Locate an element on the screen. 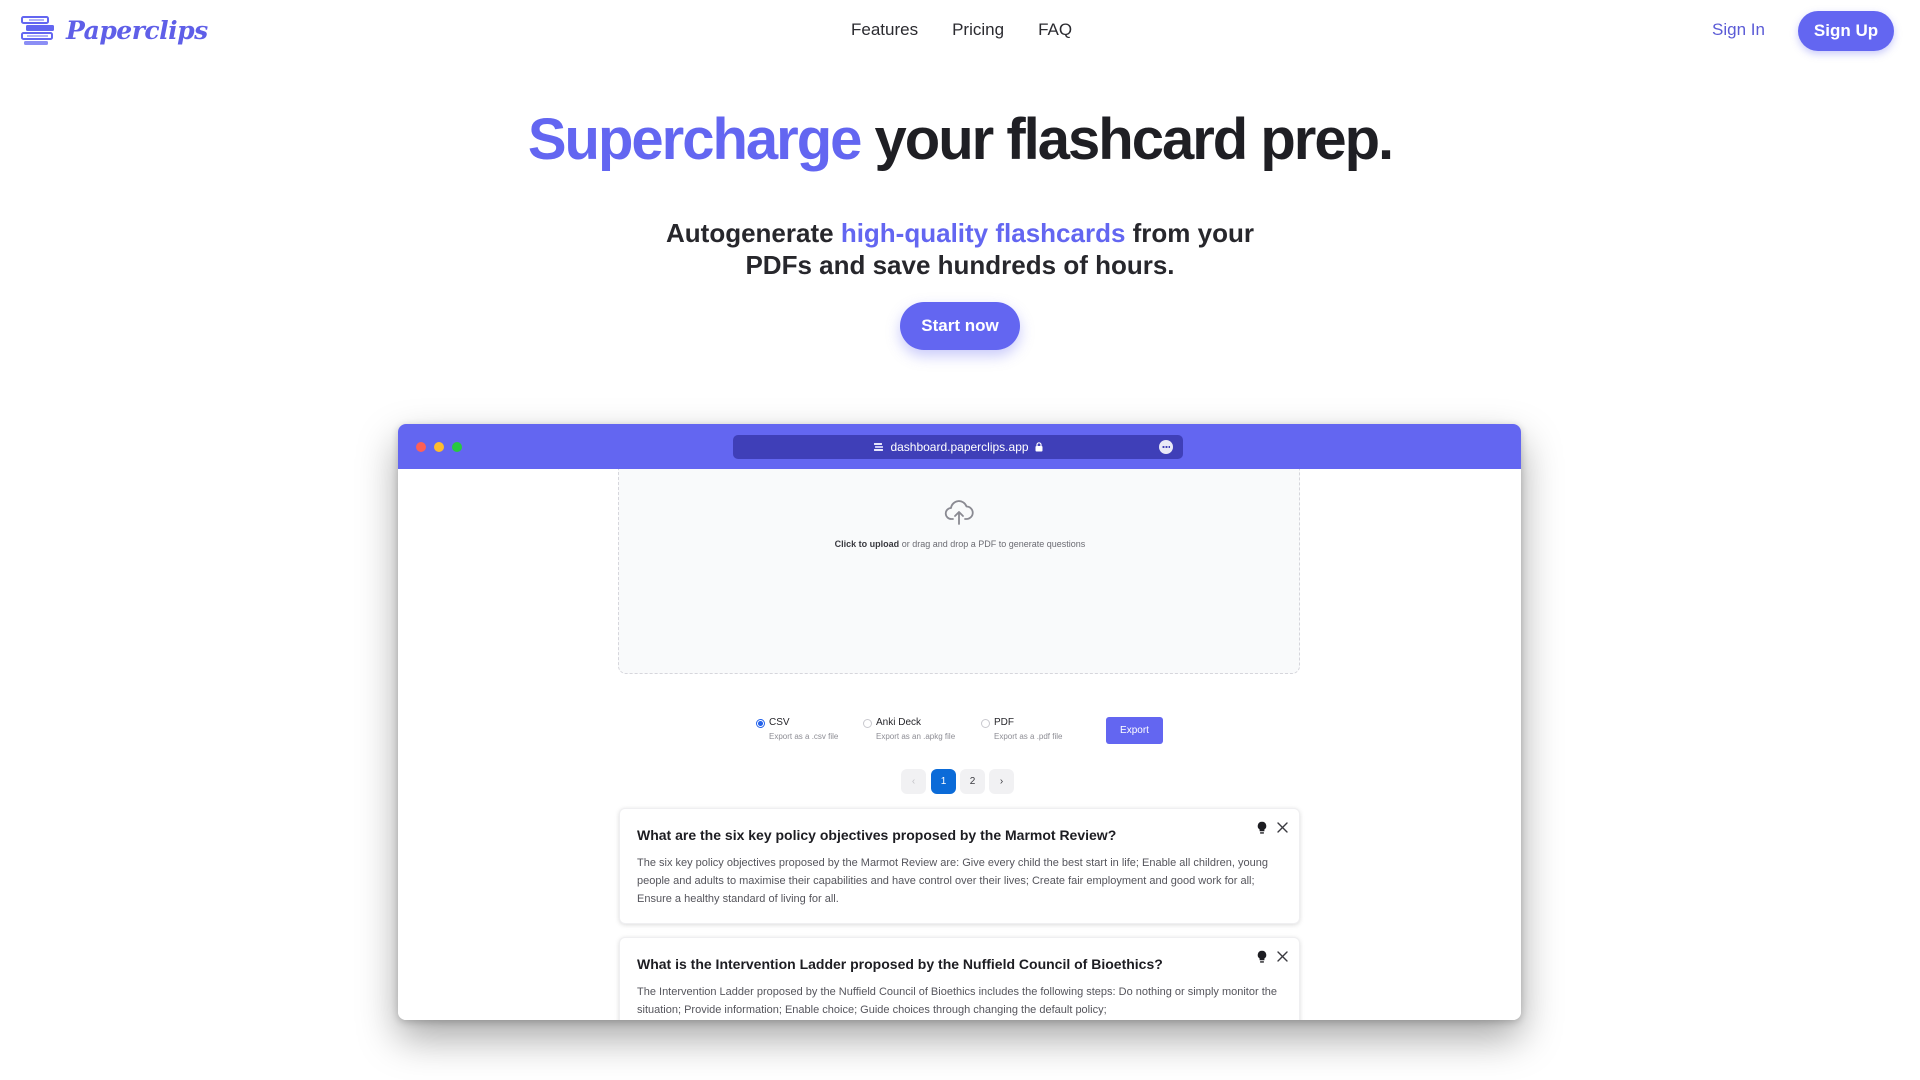  url-text: dashboard.paperclips.app is located at coordinates (959, 447).